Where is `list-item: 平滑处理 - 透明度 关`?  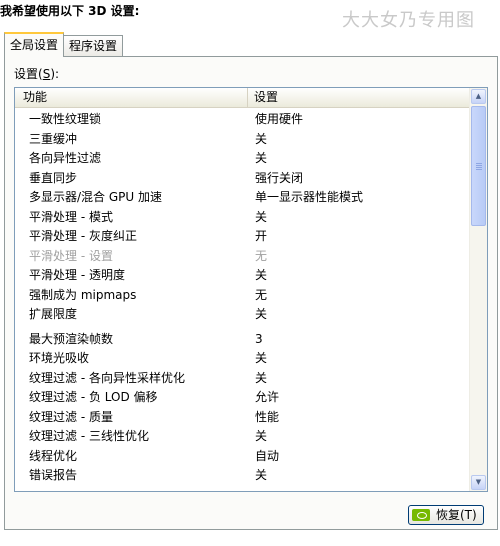
list-item: 平滑处理 - 透明度 关 is located at coordinates (242, 276).